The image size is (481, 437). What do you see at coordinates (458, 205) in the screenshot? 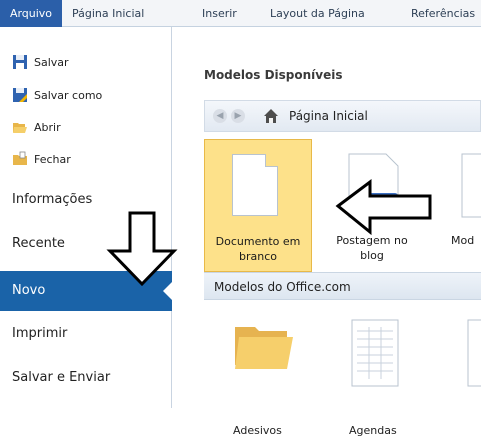
I see `template-partial: Mod` at bounding box center [458, 205].